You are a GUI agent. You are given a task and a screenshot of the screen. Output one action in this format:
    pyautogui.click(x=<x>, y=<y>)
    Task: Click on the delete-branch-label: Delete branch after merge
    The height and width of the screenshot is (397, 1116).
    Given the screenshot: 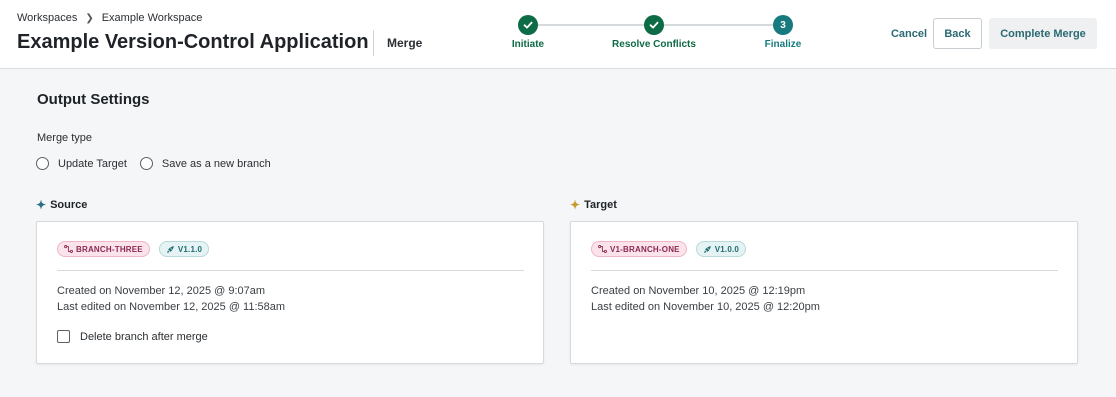 What is the action you would take?
    pyautogui.click(x=144, y=336)
    